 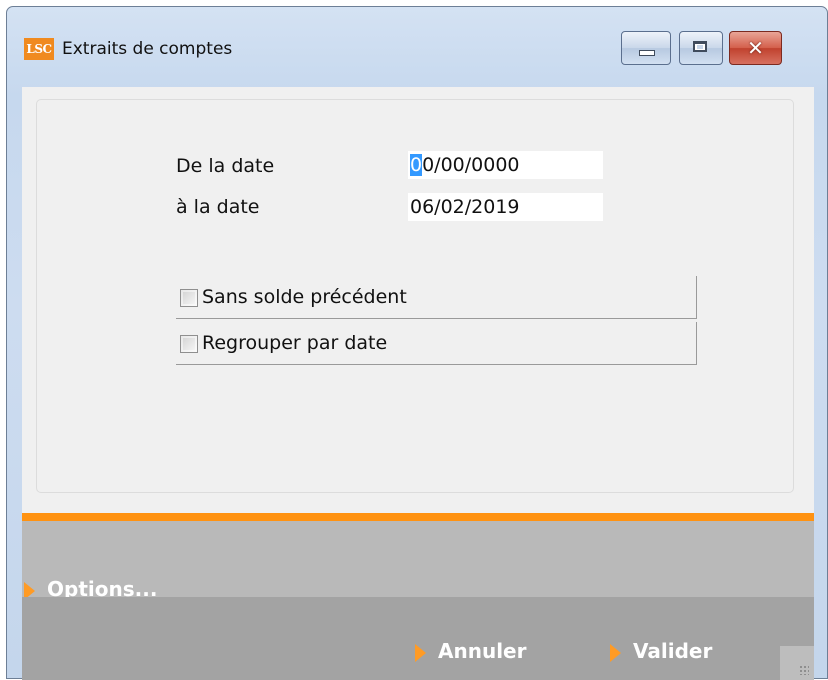 I want to click on app-logo: LSC, so click(x=39, y=49).